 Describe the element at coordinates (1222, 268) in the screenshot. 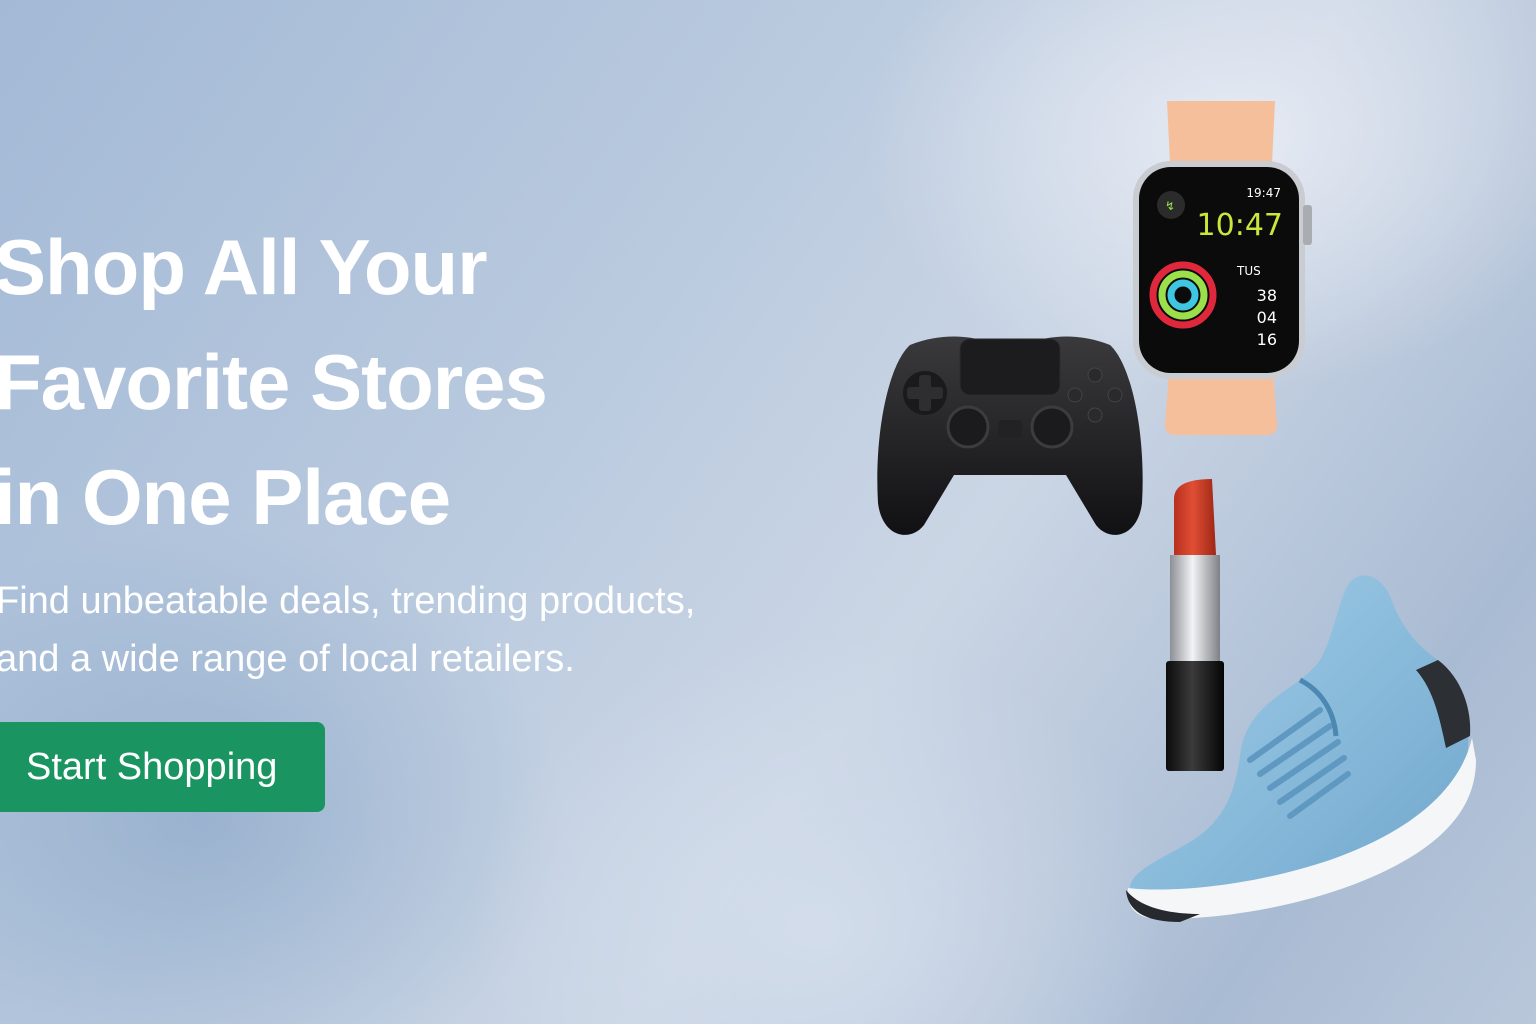

I see `smartwatch-icon: ↯ 19:47 10:47 TUS 38 04 16` at that location.